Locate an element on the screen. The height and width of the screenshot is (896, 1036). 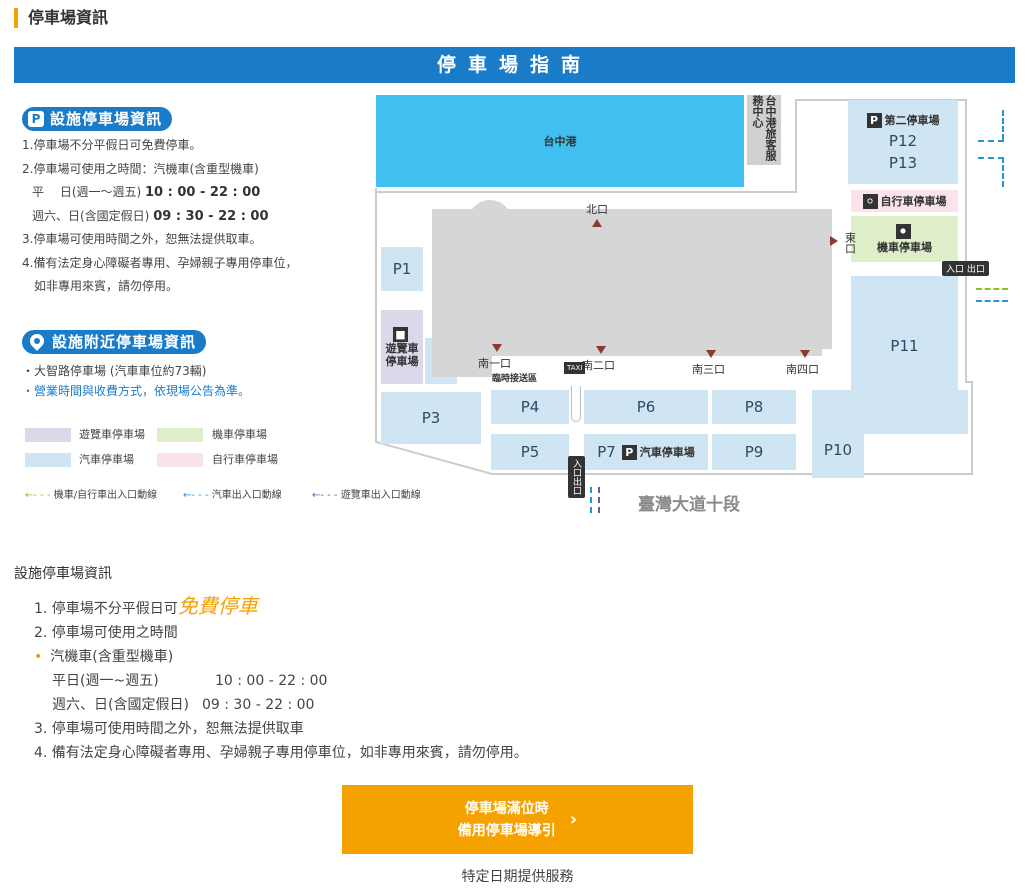
facility-weekend-time: 09 : 30 - 22 : 00 is located at coordinates (211, 216).